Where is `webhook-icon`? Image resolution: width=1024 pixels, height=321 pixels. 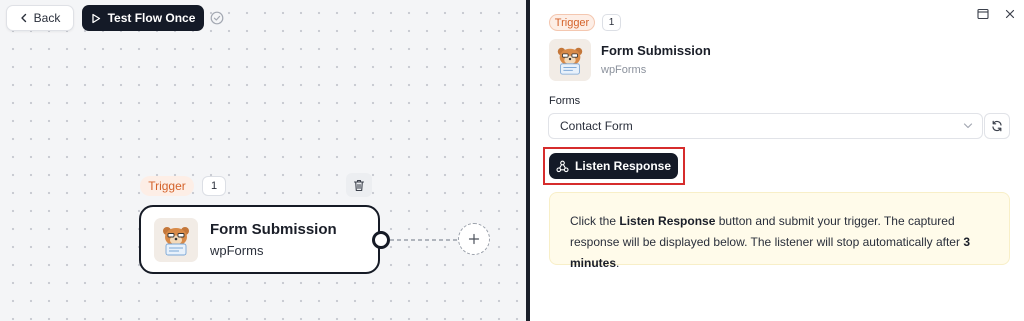 webhook-icon is located at coordinates (562, 166).